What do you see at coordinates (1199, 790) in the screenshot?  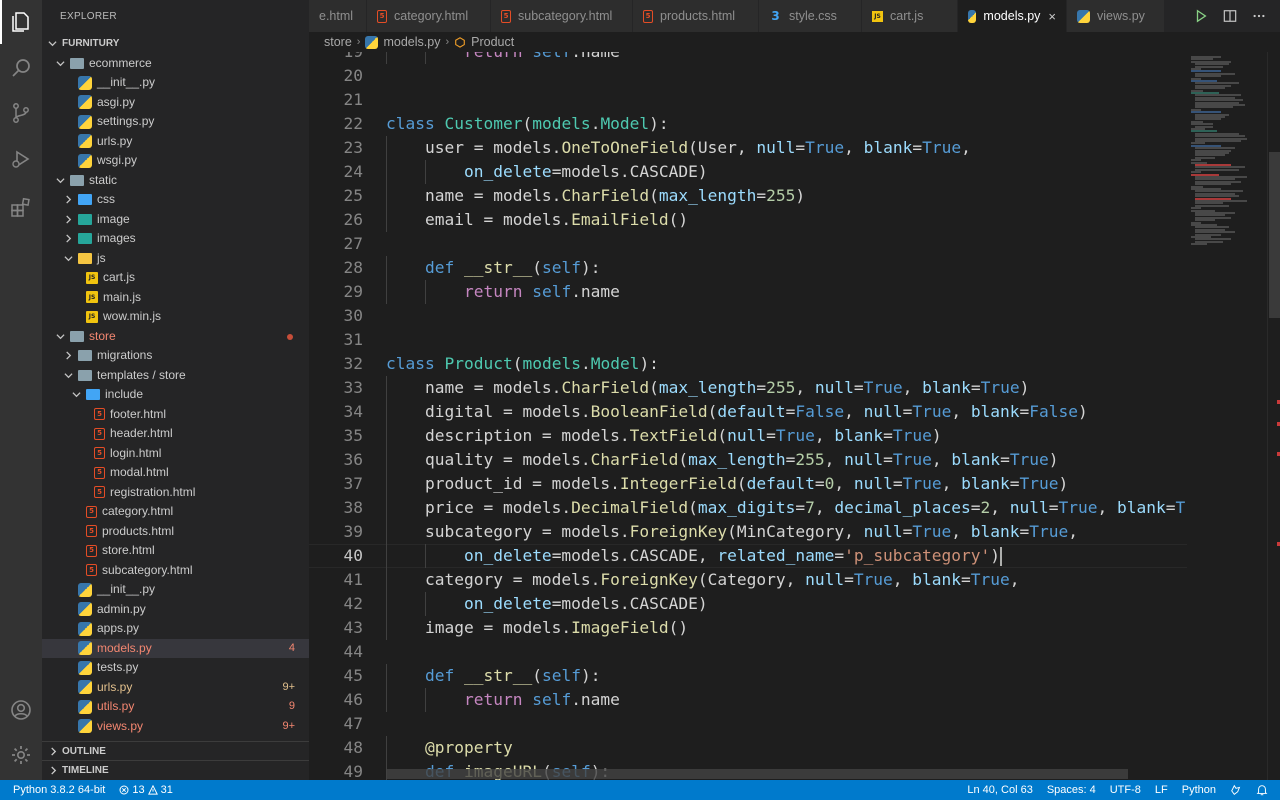 I see `language-mode: Python` at bounding box center [1199, 790].